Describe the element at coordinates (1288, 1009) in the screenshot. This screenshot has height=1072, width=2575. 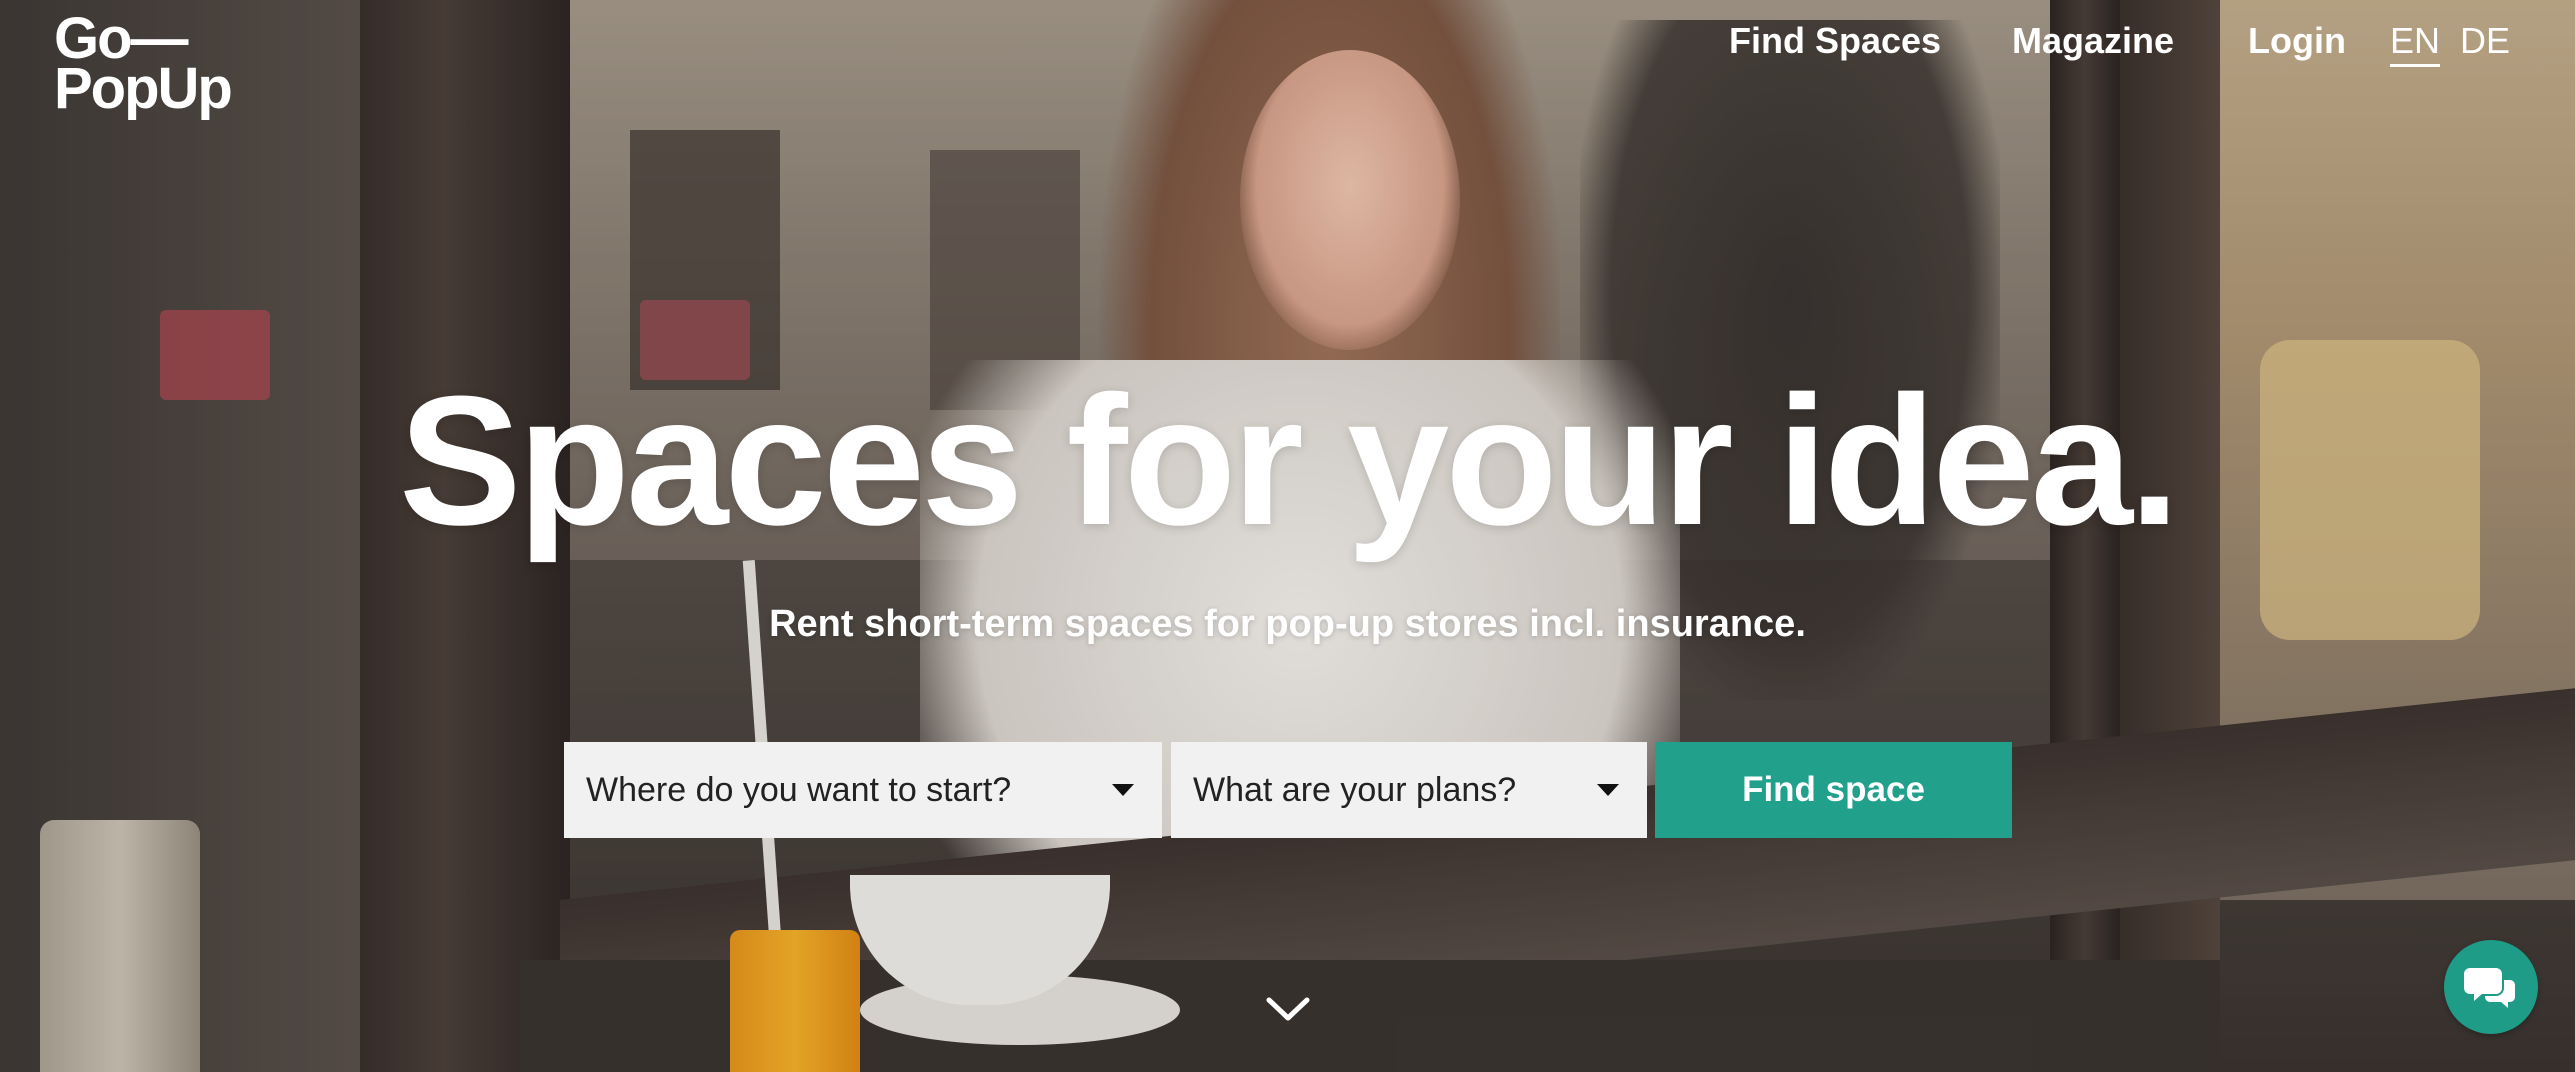
I see `chevron-down-icon` at that location.